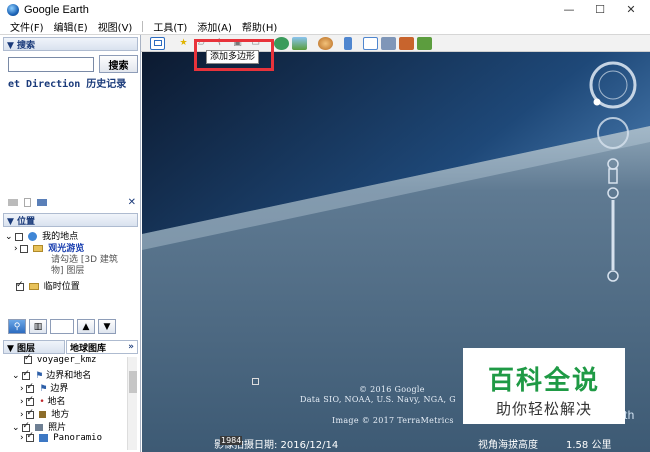 Image resolution: width=650 pixels, height=452 pixels. Describe the element at coordinates (508, 445) in the screenshot. I see `altitude-label: 视角海拔高度` at that location.